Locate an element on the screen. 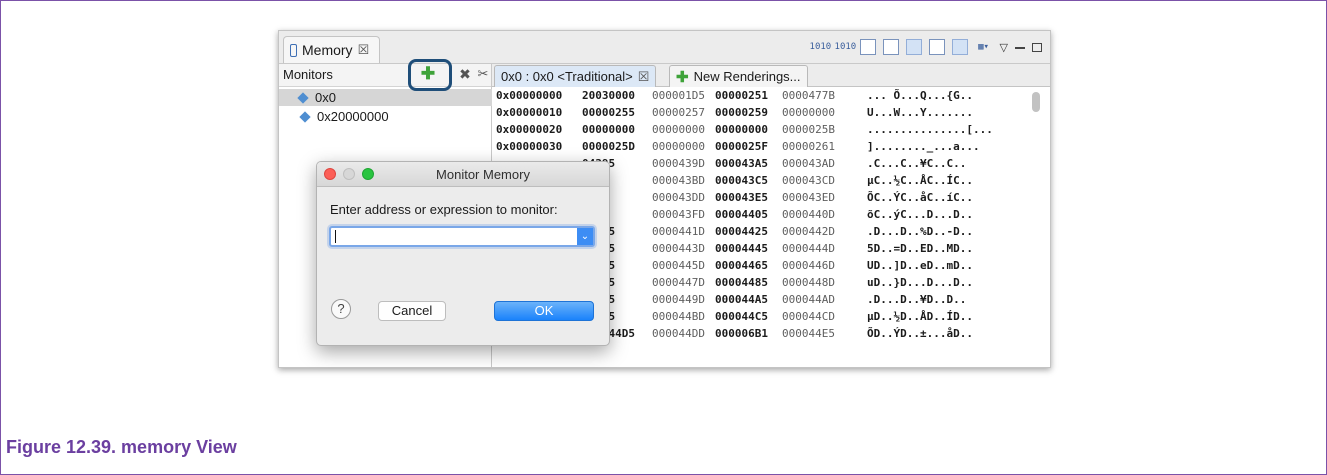 This screenshot has width=1327, height=475. monitor-item: 0x20000000 is located at coordinates (345, 116).